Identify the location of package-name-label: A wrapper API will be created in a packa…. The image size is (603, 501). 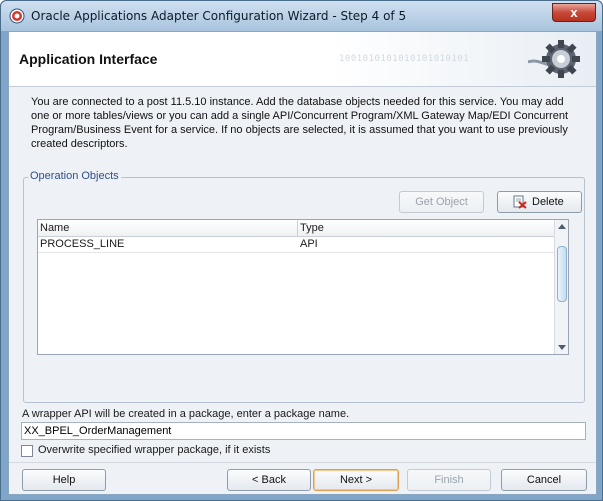
(186, 414).